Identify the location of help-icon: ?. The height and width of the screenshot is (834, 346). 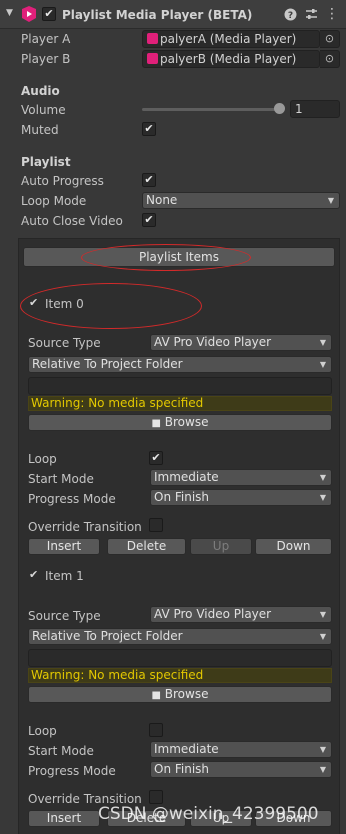
(290, 14).